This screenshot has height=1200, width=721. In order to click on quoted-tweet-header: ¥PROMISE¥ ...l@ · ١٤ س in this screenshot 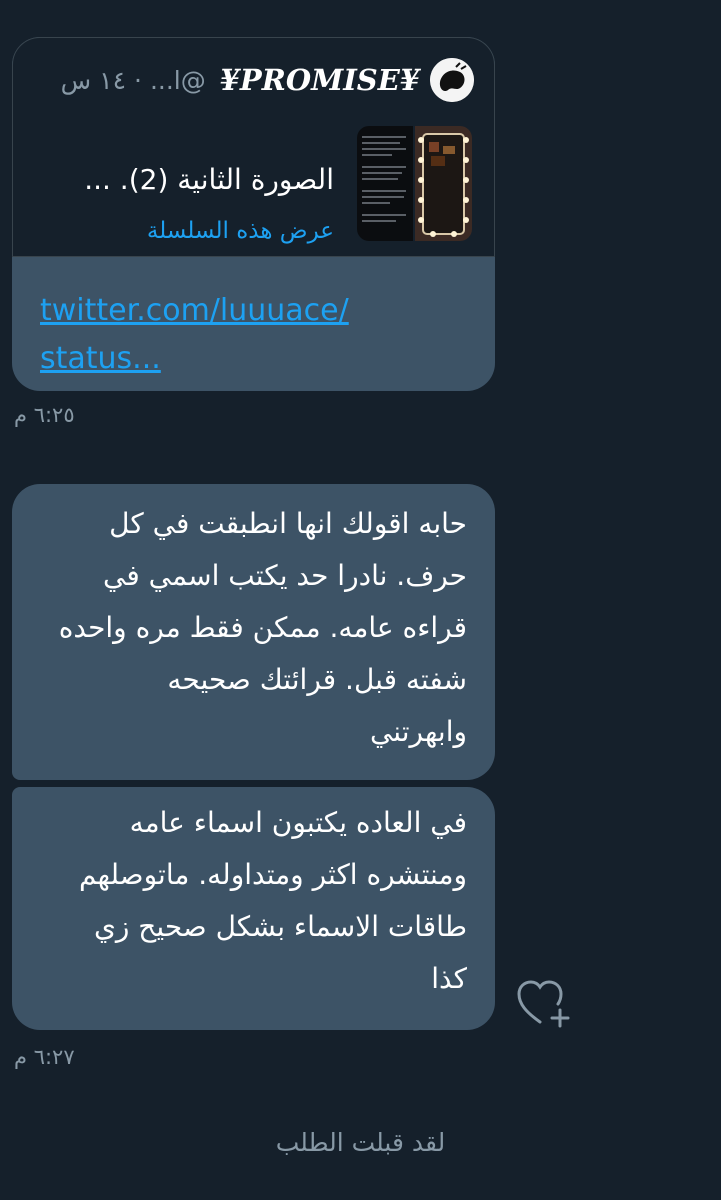, I will do `click(267, 80)`.